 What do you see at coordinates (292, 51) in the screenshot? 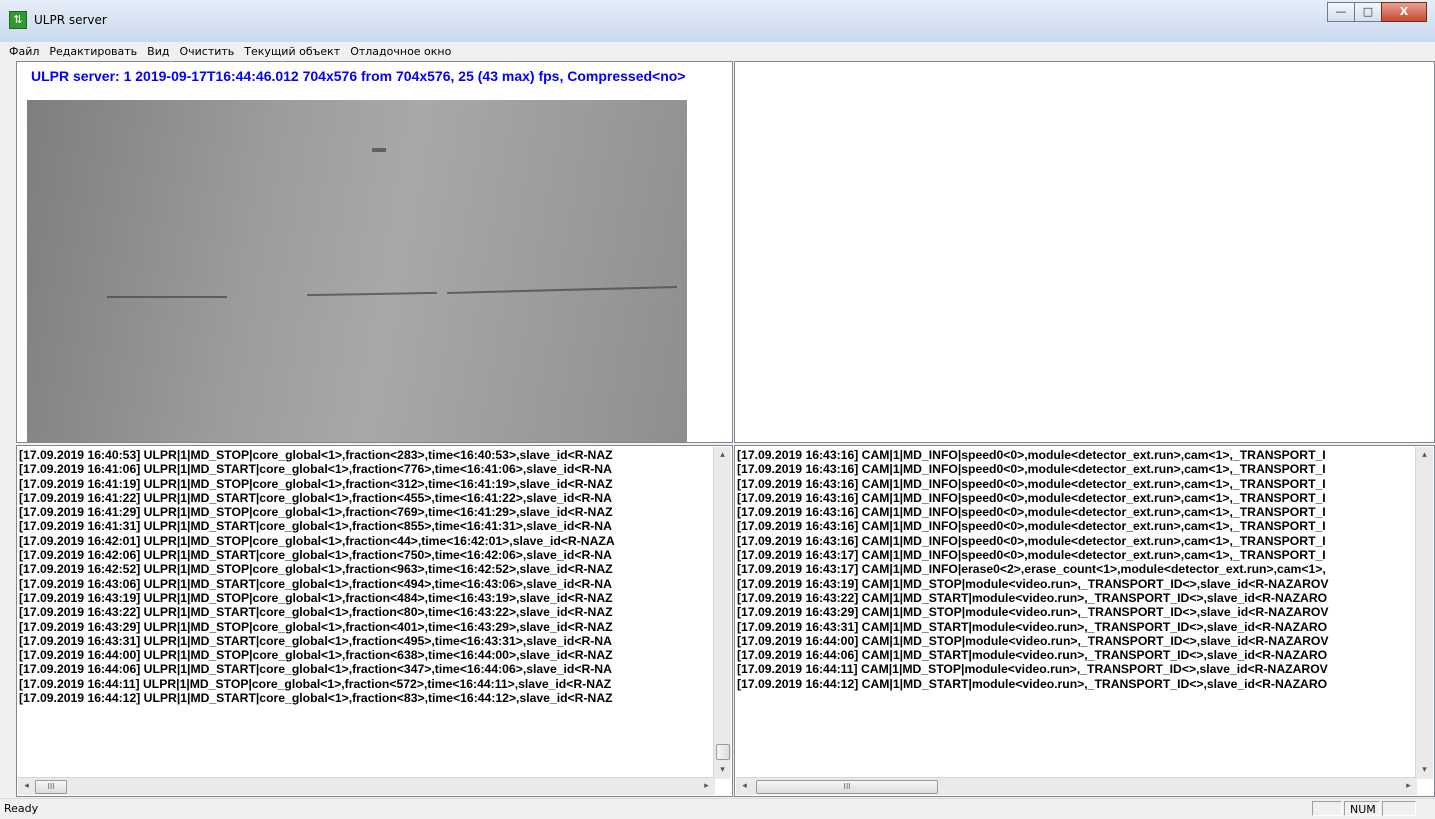
I see `menu-current-object: Текущий объект` at bounding box center [292, 51].